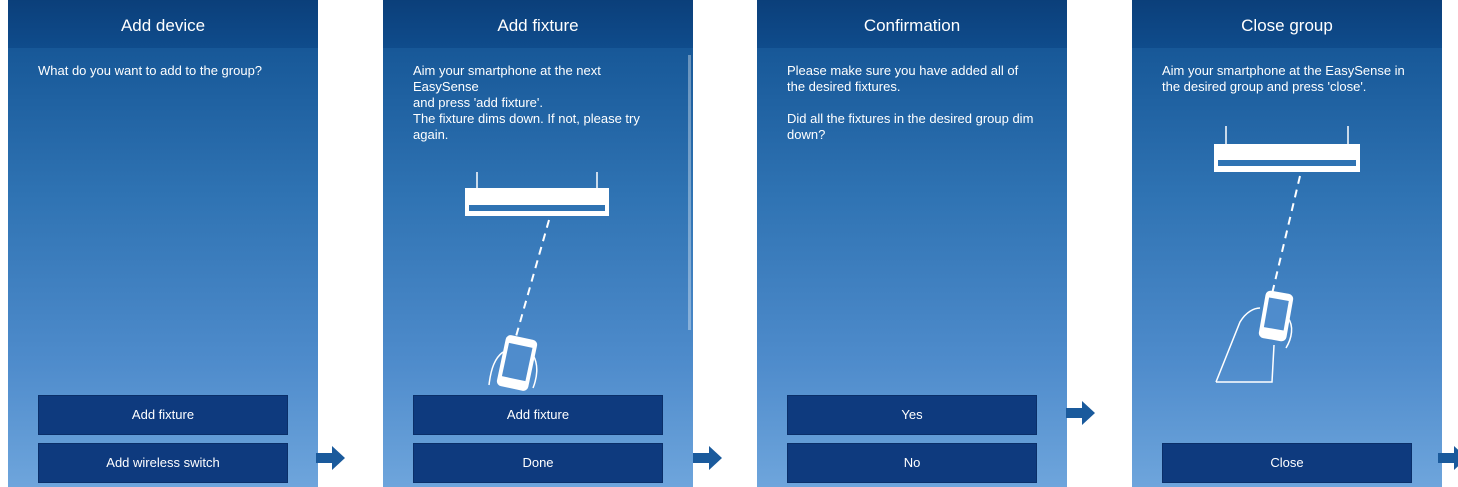 This screenshot has height=487, width=1458. What do you see at coordinates (912, 24) in the screenshot?
I see `screen-title: Confirmation` at bounding box center [912, 24].